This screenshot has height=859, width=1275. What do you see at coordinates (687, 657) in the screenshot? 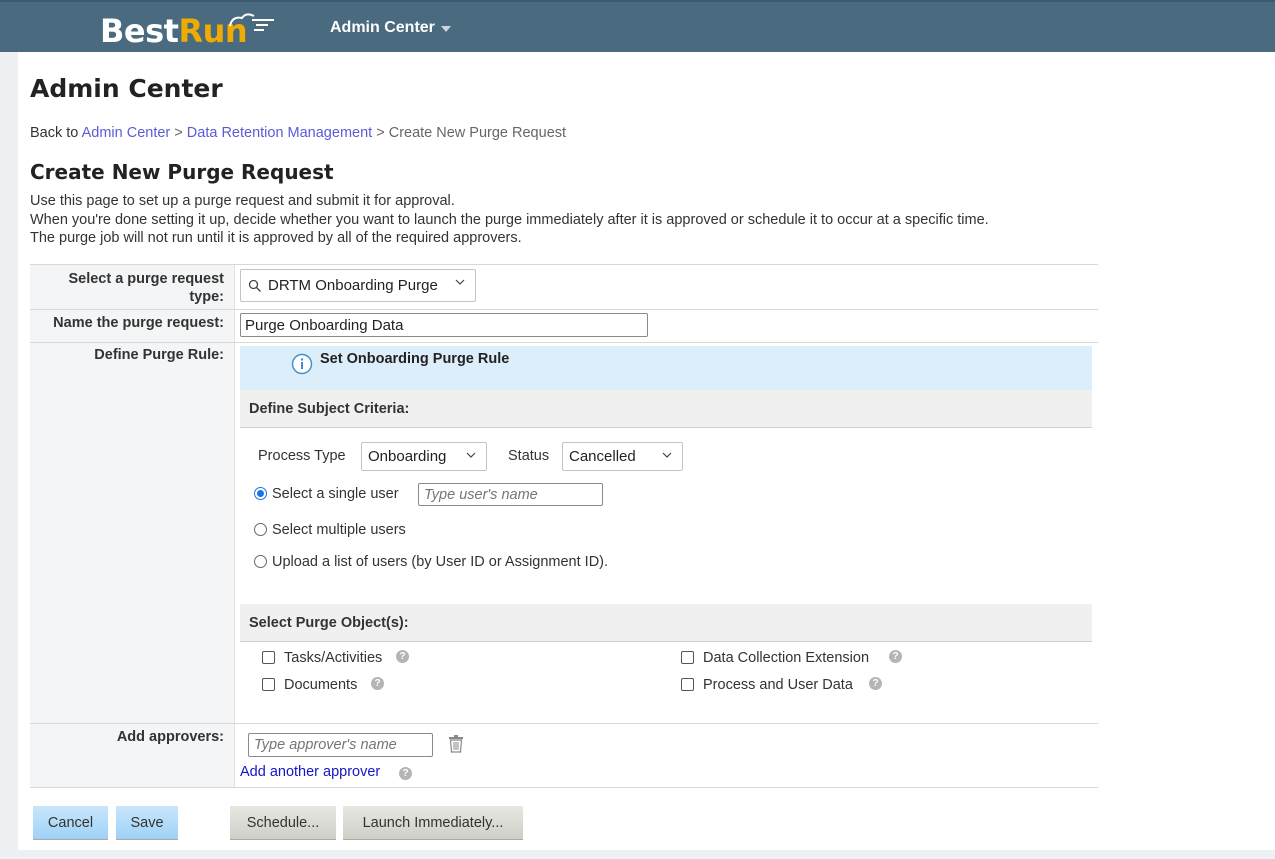
I see `checkbox-data-collection-extension` at bounding box center [687, 657].